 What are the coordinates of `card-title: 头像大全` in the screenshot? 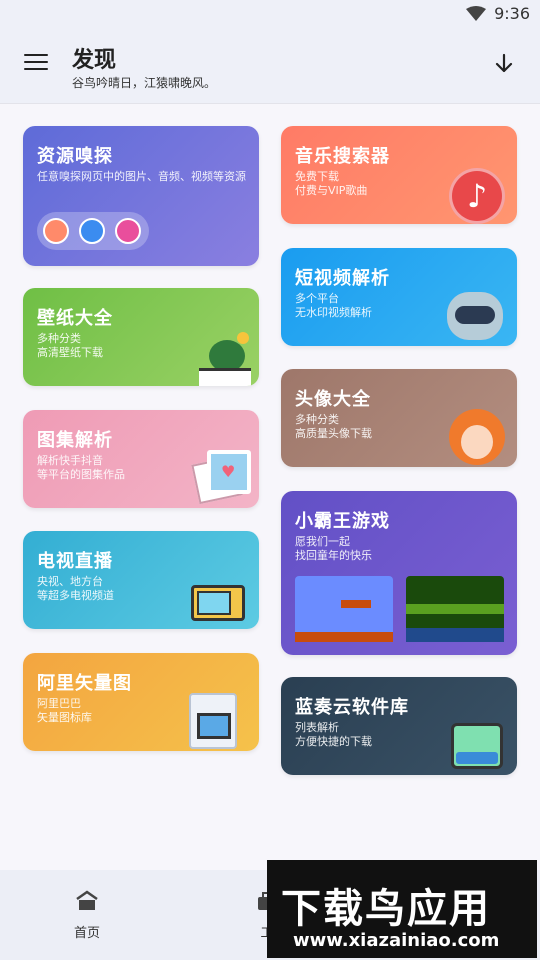 It's located at (333, 399).